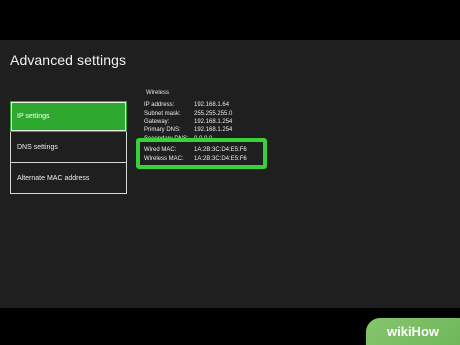 This screenshot has height=345, width=460. Describe the element at coordinates (37, 147) in the screenshot. I see `menu-item-label: DNS settings` at that location.